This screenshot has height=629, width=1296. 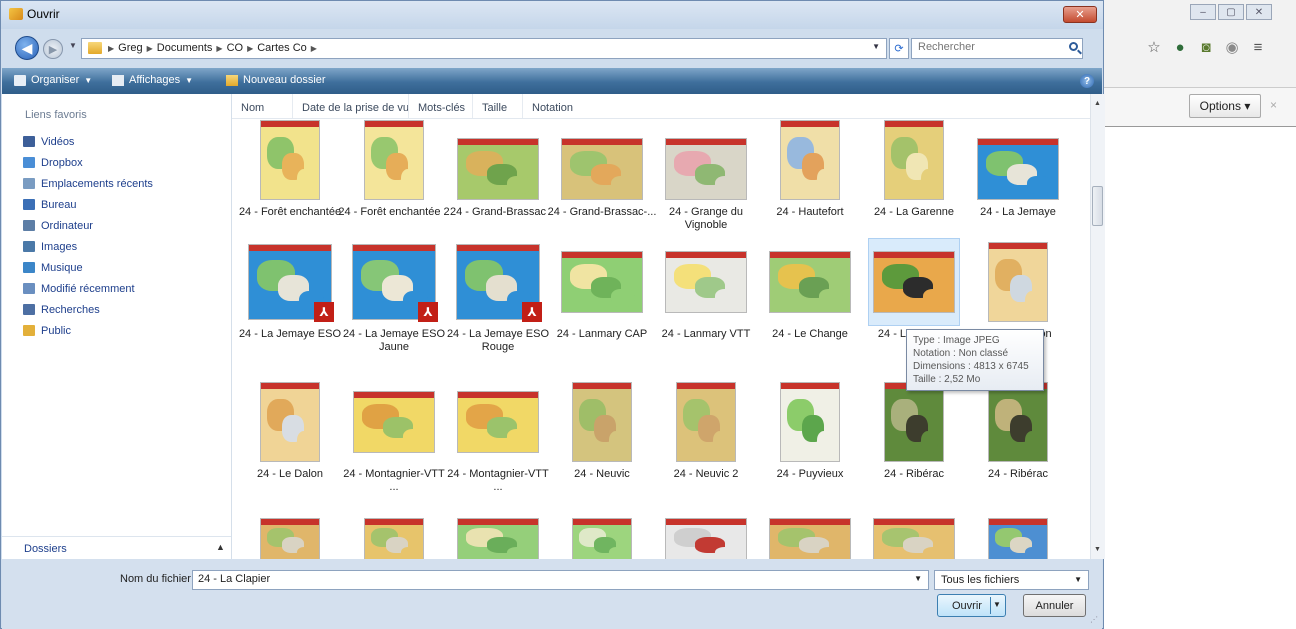 I want to click on organize-button: Organiser ▼, so click(x=53, y=80).